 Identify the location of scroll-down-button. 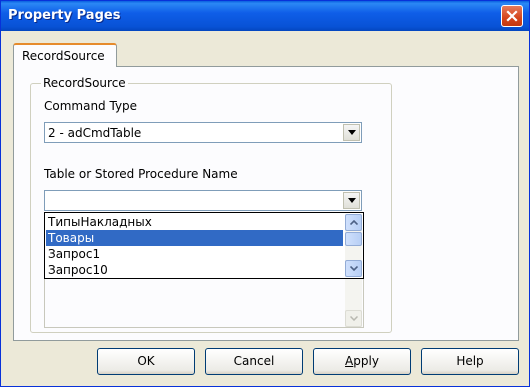
(353, 268).